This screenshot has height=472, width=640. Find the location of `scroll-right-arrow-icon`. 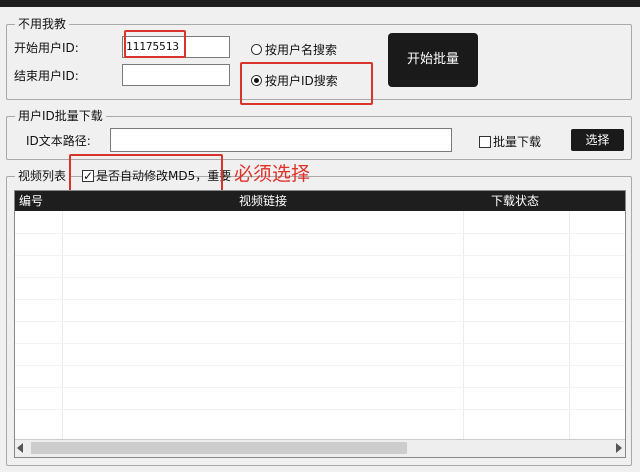

scroll-right-arrow-icon is located at coordinates (619, 448).